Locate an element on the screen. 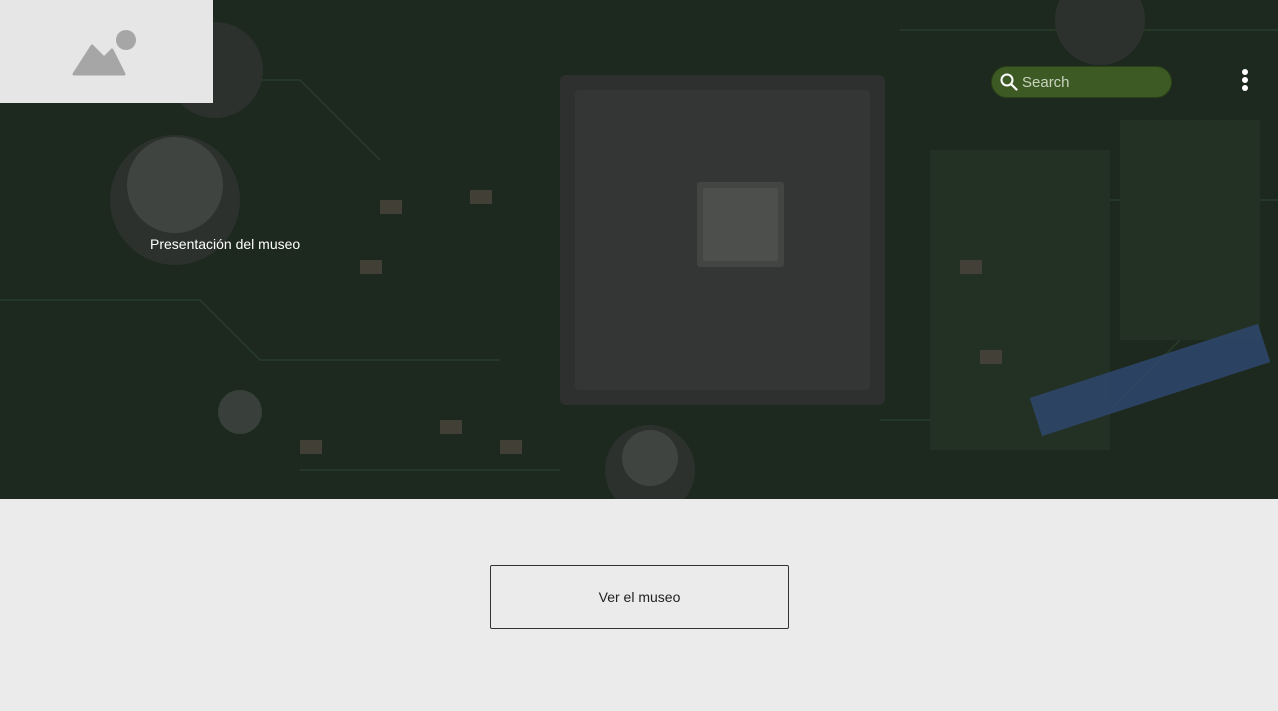 This screenshot has width=1278, height=711. search-icon is located at coordinates (1009, 82).